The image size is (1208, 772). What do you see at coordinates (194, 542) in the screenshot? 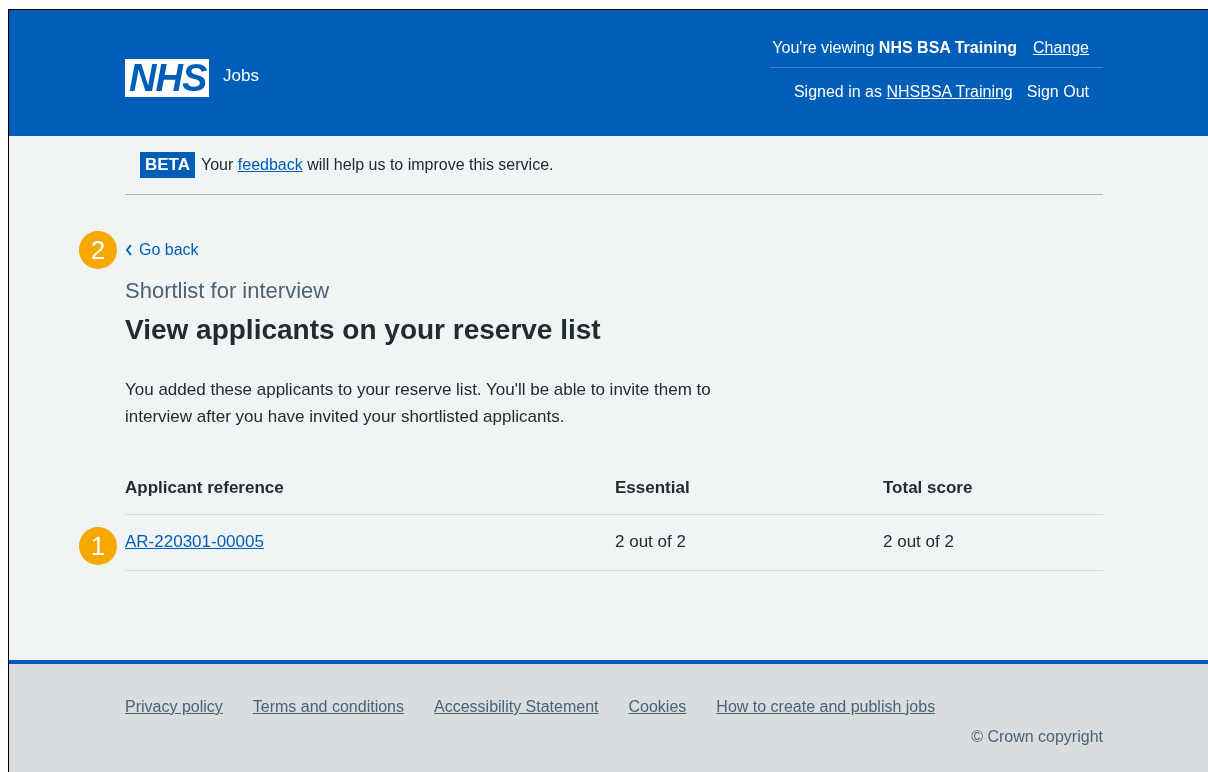
I see `applicant-reference-link: AR-220301-00005` at bounding box center [194, 542].